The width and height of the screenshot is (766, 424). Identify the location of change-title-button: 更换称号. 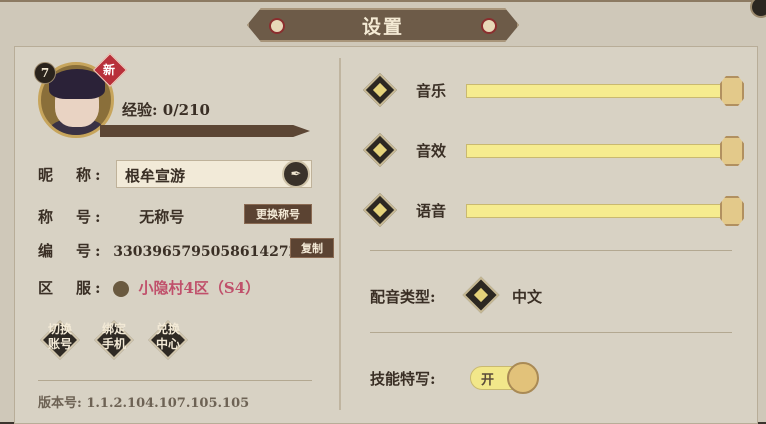
(278, 214).